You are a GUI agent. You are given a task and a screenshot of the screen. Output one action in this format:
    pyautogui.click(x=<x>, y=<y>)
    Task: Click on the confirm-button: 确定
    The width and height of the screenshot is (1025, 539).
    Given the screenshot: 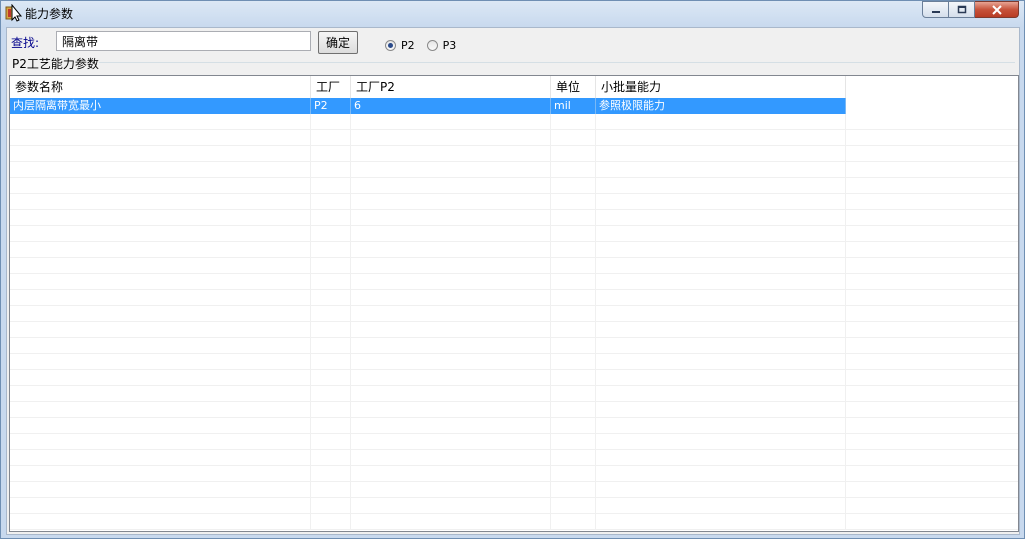 What is the action you would take?
    pyautogui.click(x=338, y=42)
    